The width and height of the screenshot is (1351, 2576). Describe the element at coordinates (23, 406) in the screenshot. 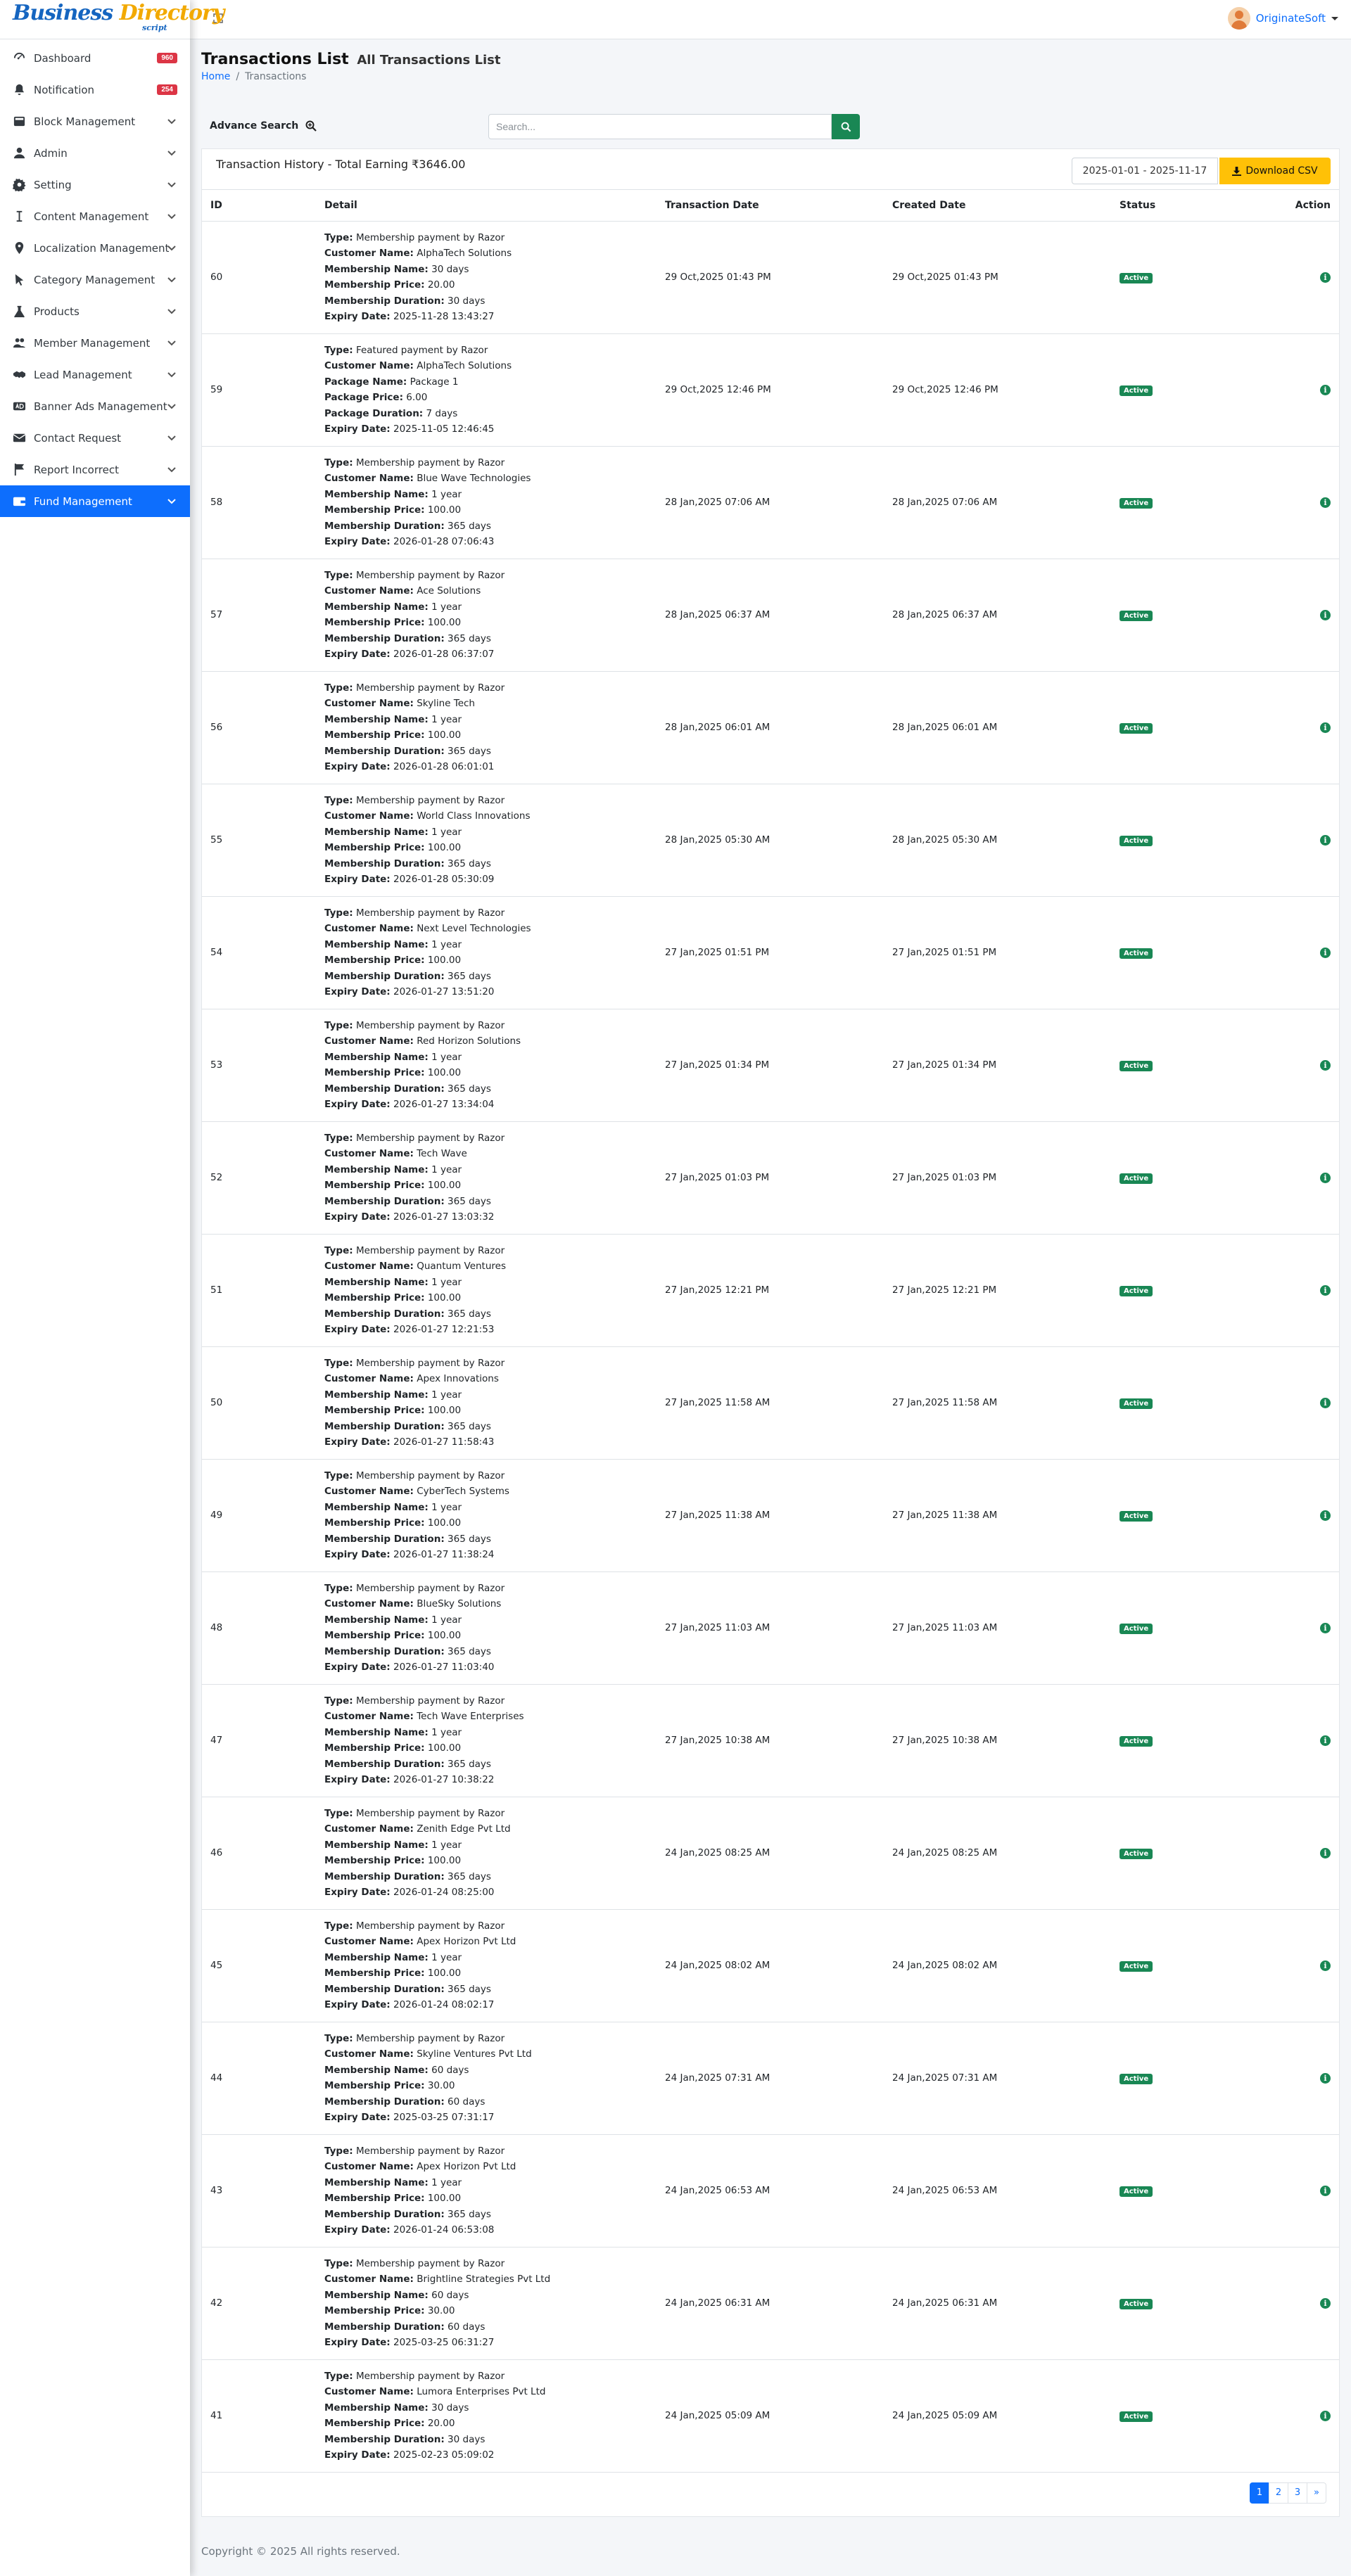

I see `ad-icon` at that location.